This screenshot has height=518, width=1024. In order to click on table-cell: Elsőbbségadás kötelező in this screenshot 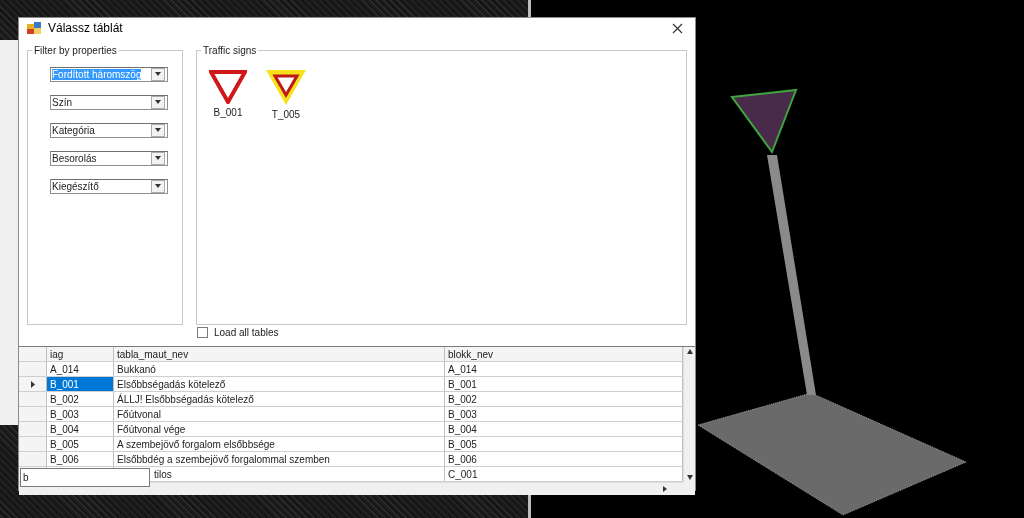, I will do `click(279, 384)`.